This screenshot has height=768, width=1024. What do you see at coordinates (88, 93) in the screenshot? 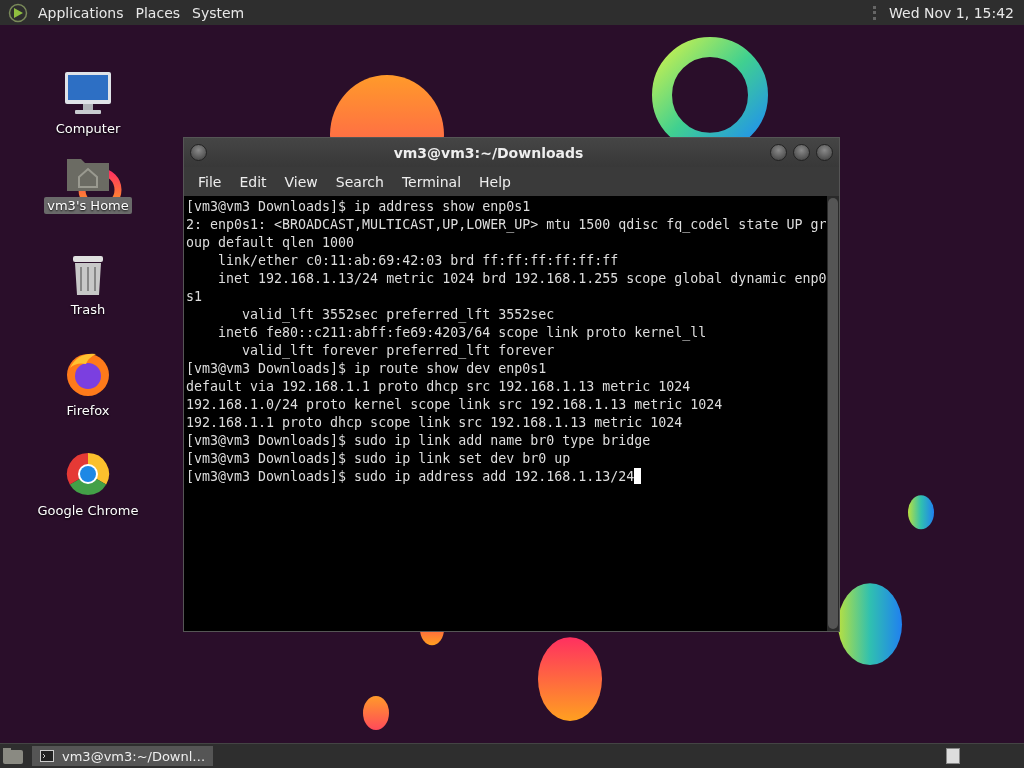
I see `computer-icon` at bounding box center [88, 93].